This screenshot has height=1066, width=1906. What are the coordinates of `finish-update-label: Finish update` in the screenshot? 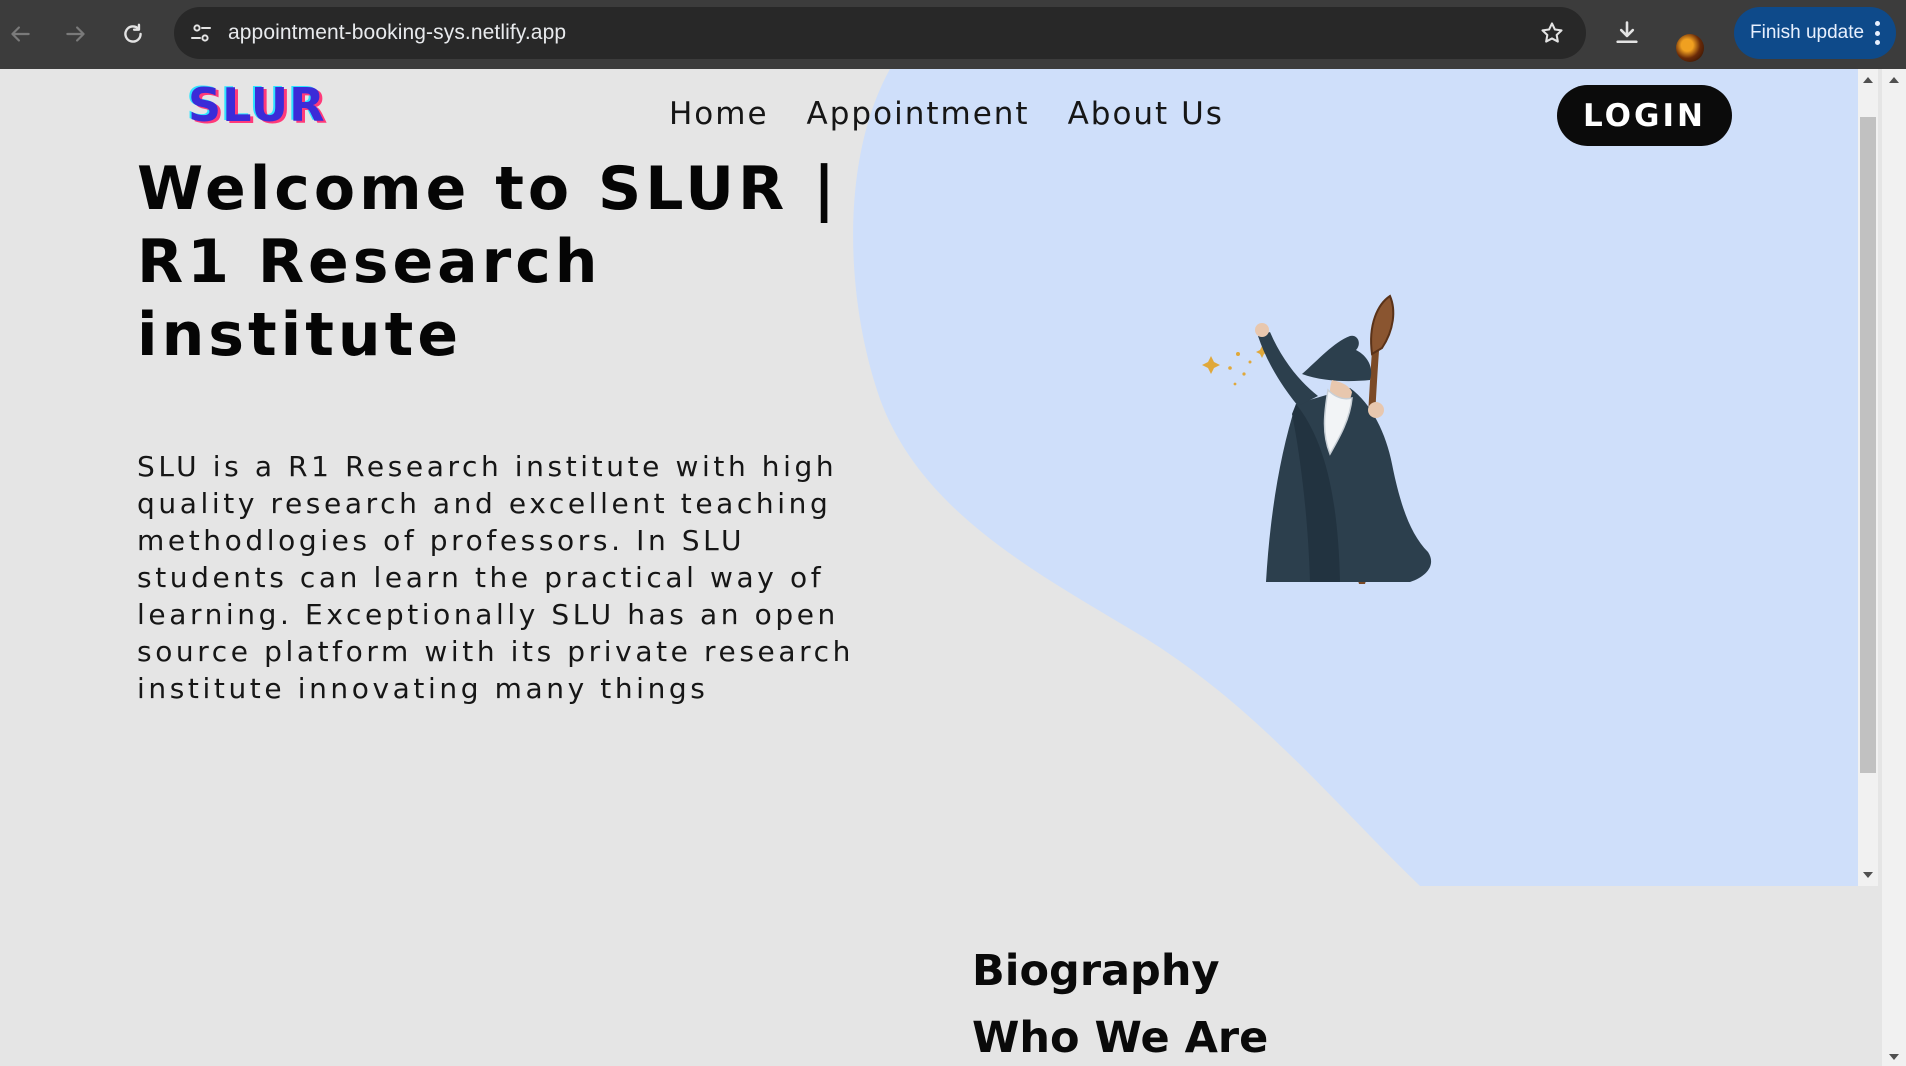 It's located at (1807, 32).